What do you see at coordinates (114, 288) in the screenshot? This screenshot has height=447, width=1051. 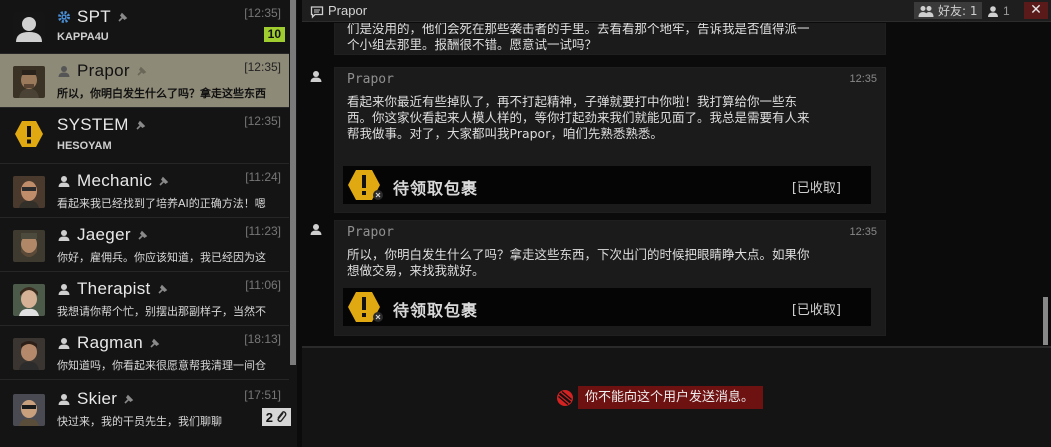 I see `dialogue-name: Therapist` at bounding box center [114, 288].